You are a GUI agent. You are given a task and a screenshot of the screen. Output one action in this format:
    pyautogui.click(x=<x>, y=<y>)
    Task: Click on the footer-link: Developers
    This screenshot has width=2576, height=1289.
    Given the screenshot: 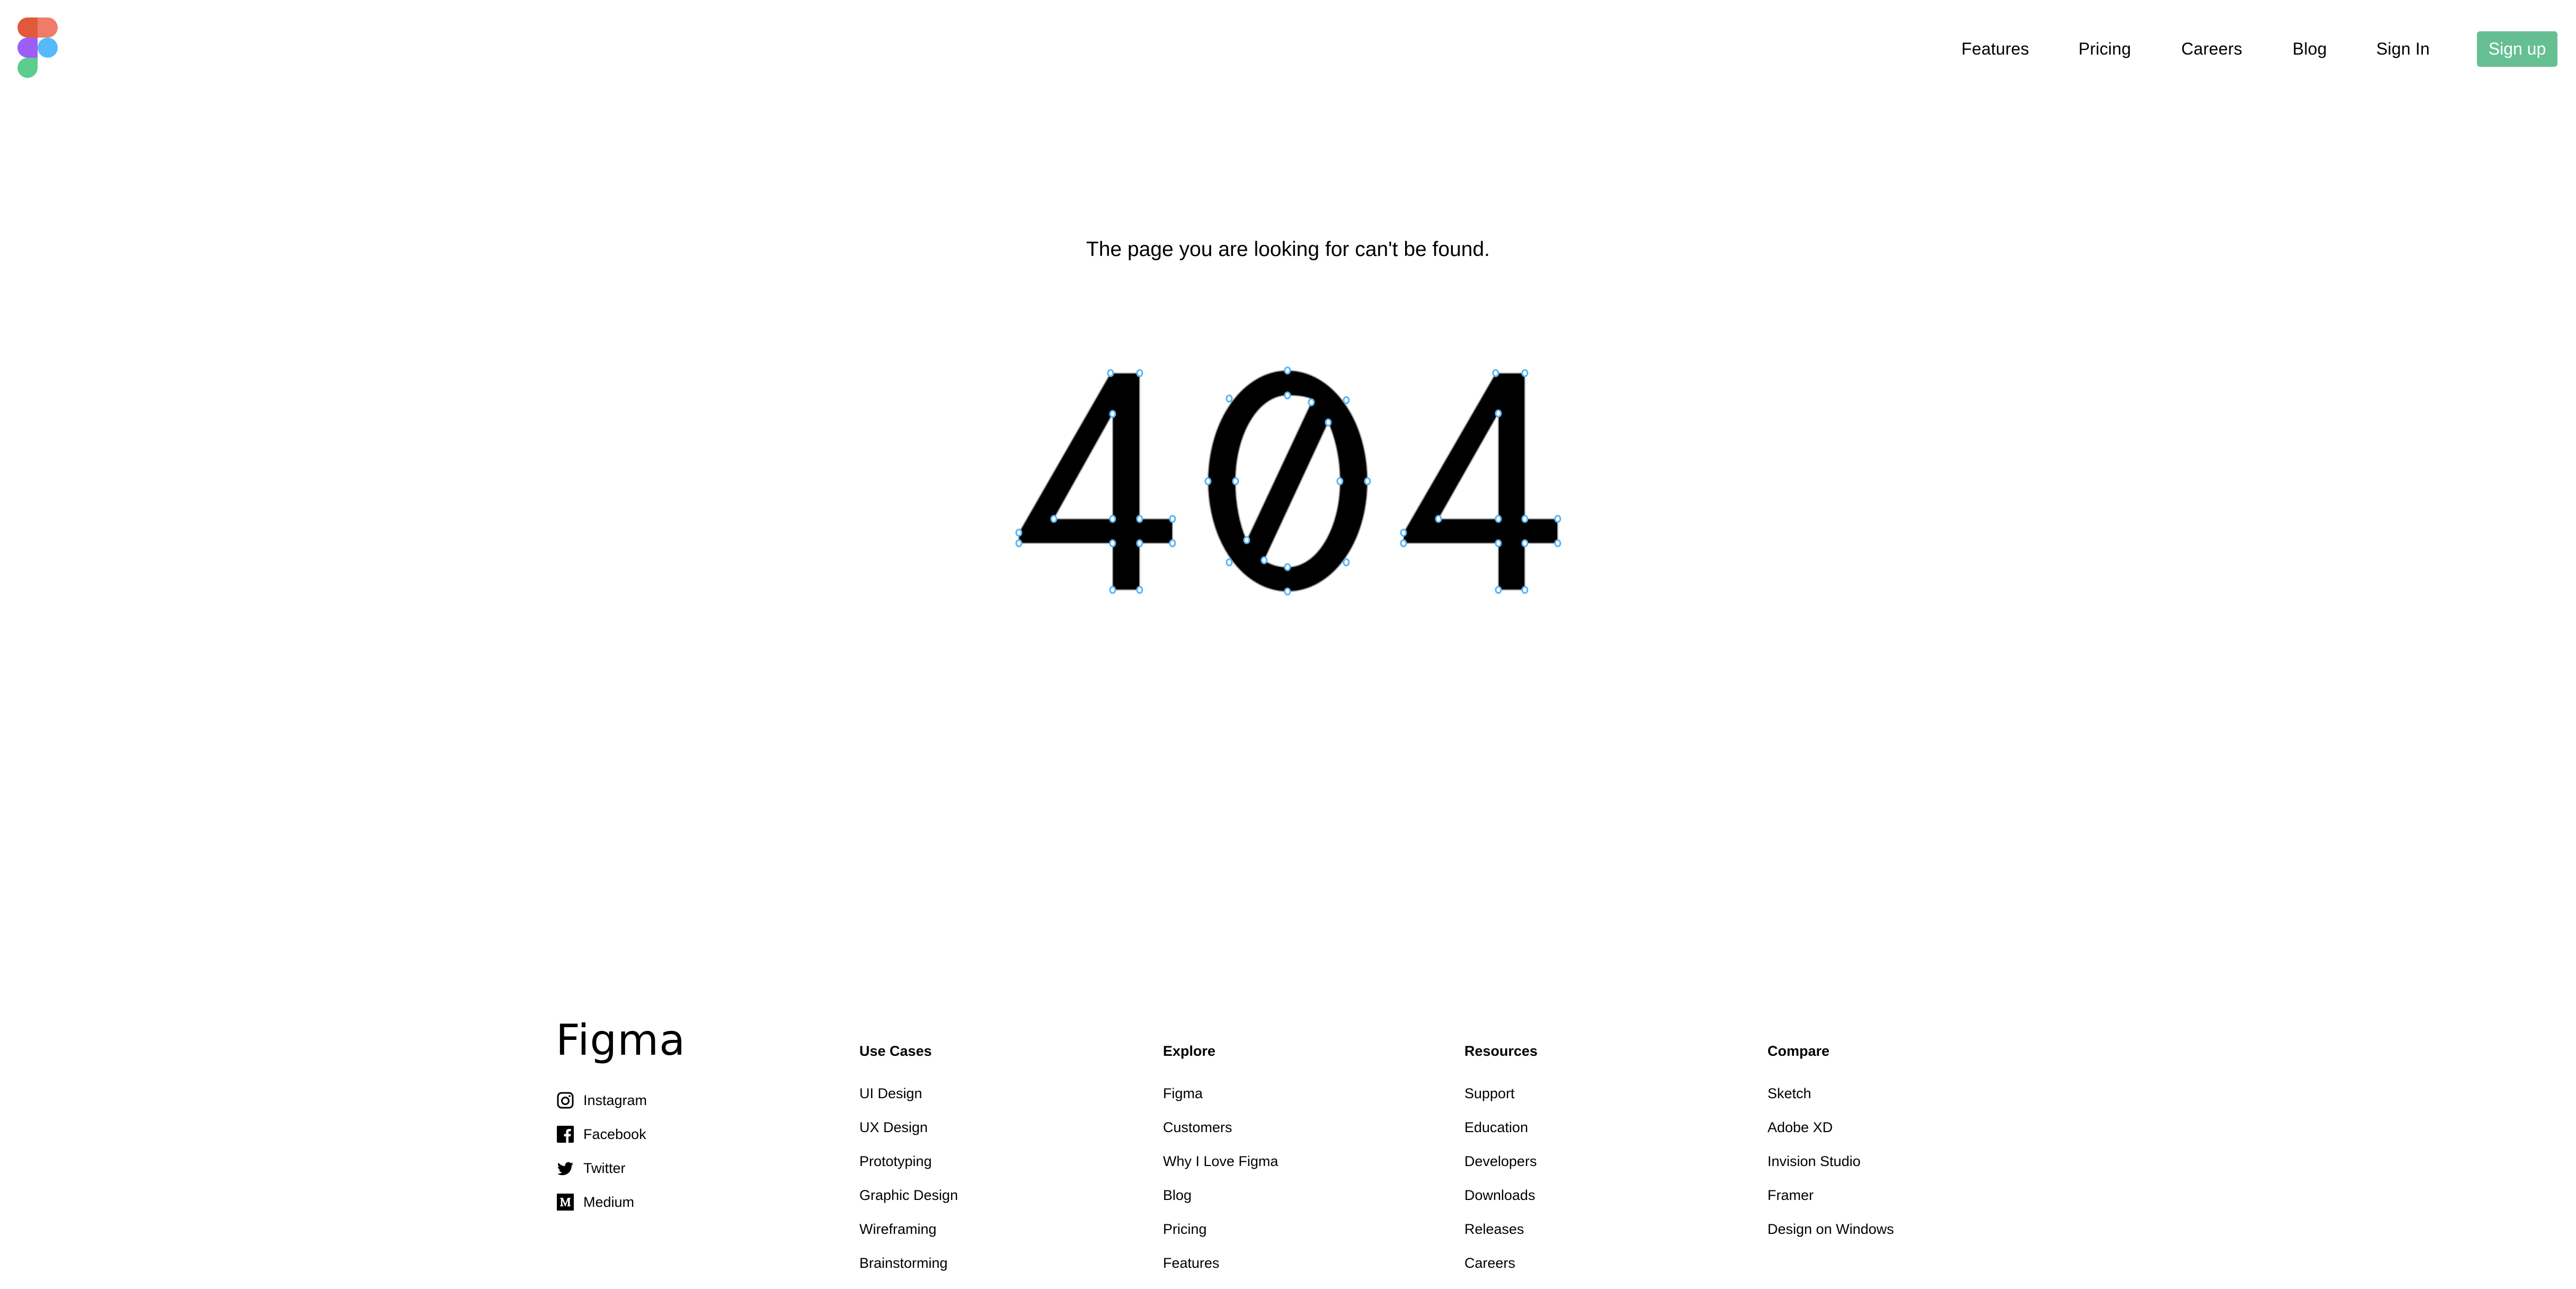 What is the action you would take?
    pyautogui.click(x=1501, y=1161)
    